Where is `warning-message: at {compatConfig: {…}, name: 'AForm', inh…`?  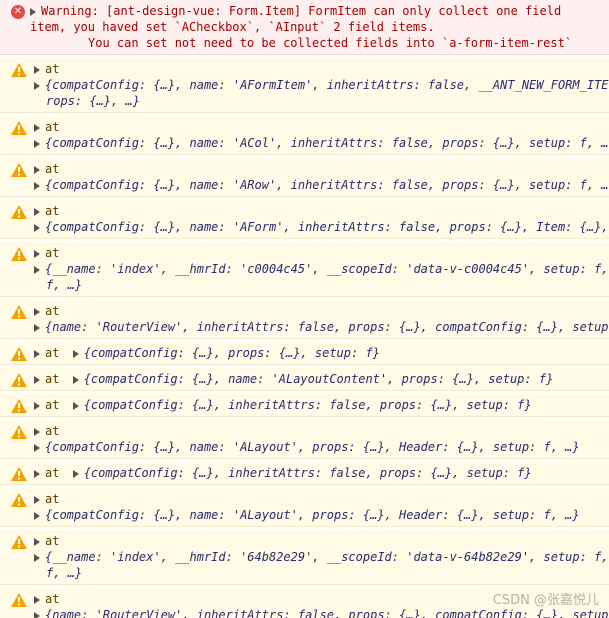
warning-message: at {compatConfig: {…}, name: 'AForm', inh… is located at coordinates (304, 219).